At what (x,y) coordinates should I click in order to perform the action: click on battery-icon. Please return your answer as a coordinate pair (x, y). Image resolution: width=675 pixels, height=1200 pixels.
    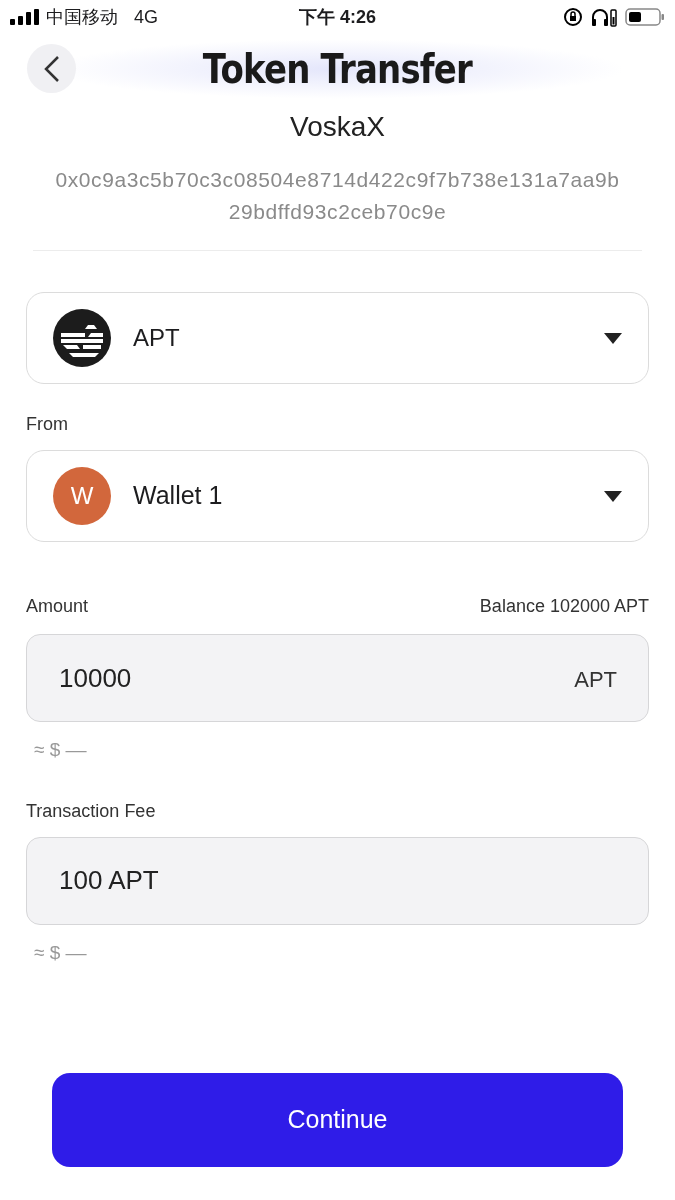
    Looking at the image, I should click on (645, 17).